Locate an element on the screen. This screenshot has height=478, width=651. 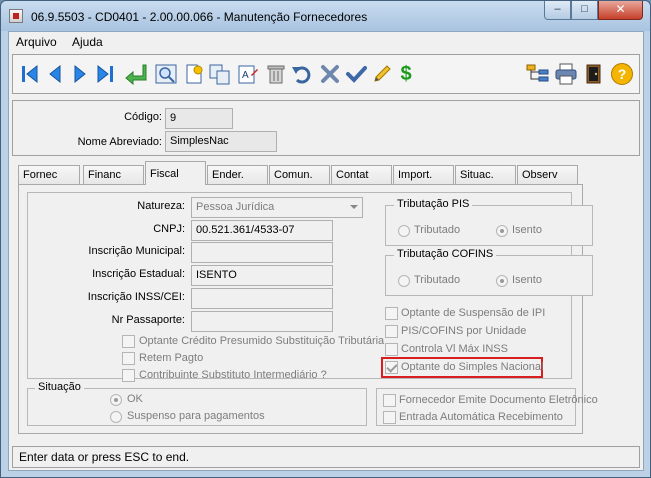
minimize-button: – is located at coordinates (557, 10).